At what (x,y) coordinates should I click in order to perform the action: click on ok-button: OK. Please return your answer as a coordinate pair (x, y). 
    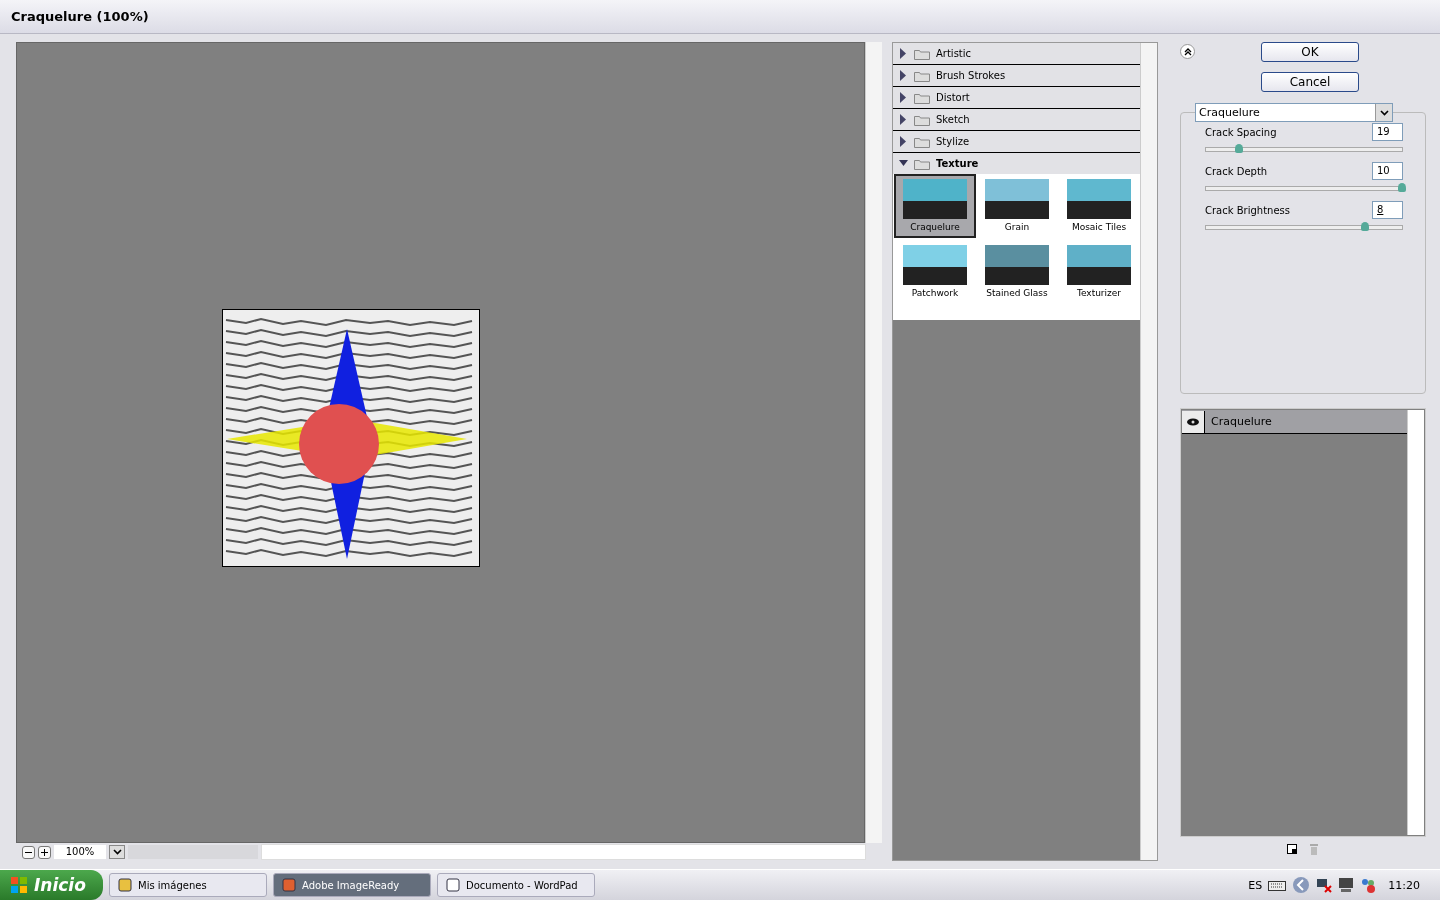
    Looking at the image, I should click on (1310, 52).